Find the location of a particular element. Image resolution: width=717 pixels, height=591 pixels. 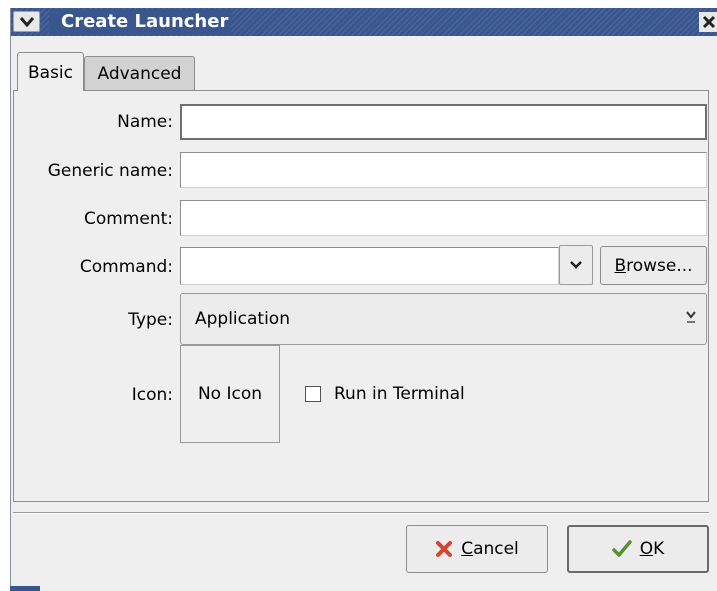

name-input is located at coordinates (443, 122).